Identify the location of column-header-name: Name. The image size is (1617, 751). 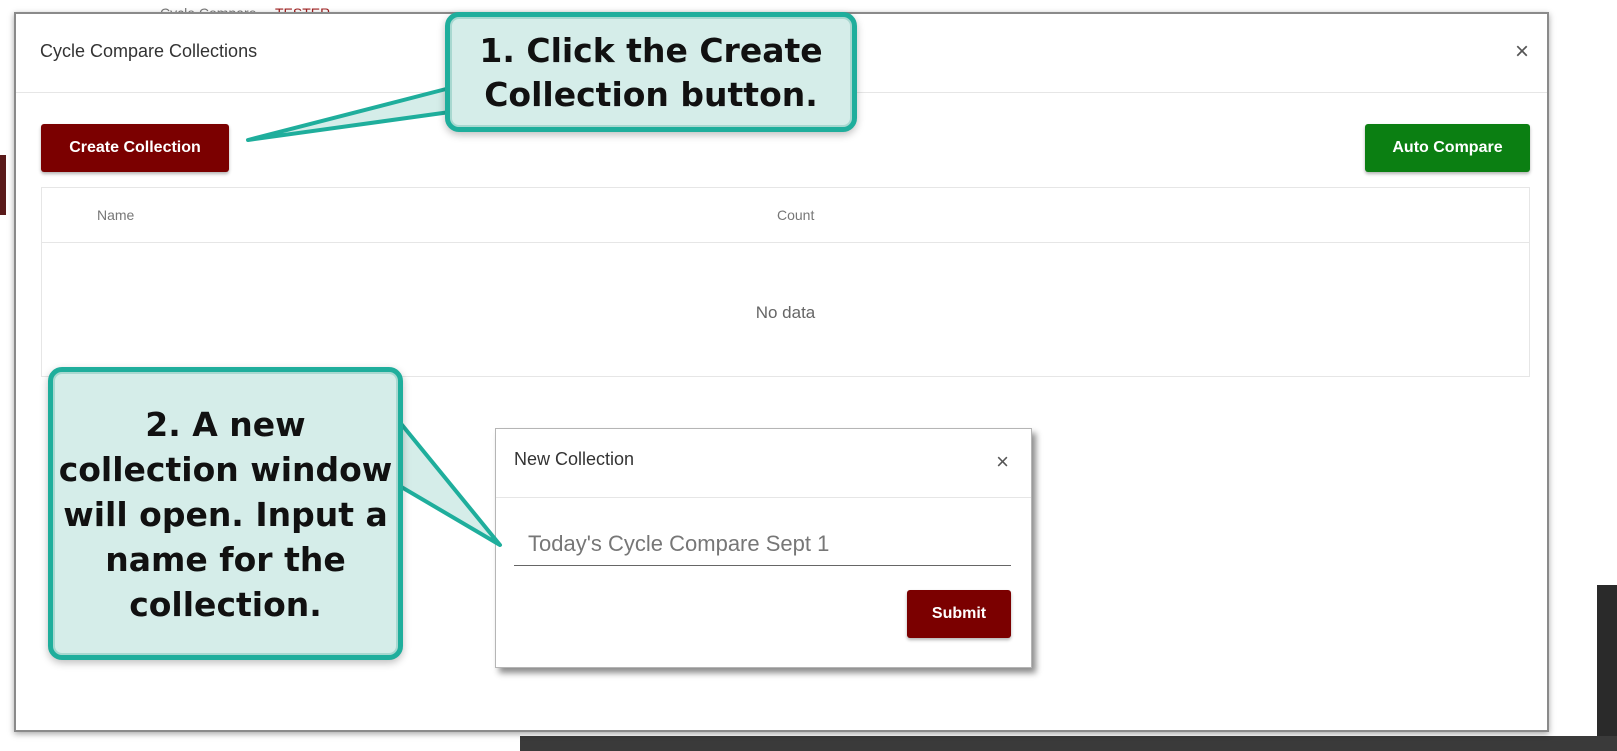
(115, 215).